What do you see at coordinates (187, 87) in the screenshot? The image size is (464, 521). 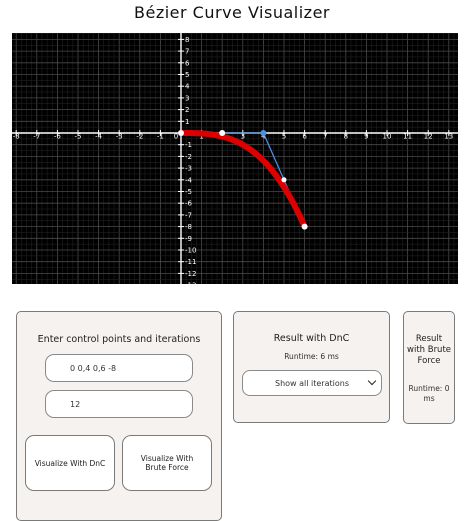 I see `y-tick-label: 4` at bounding box center [187, 87].